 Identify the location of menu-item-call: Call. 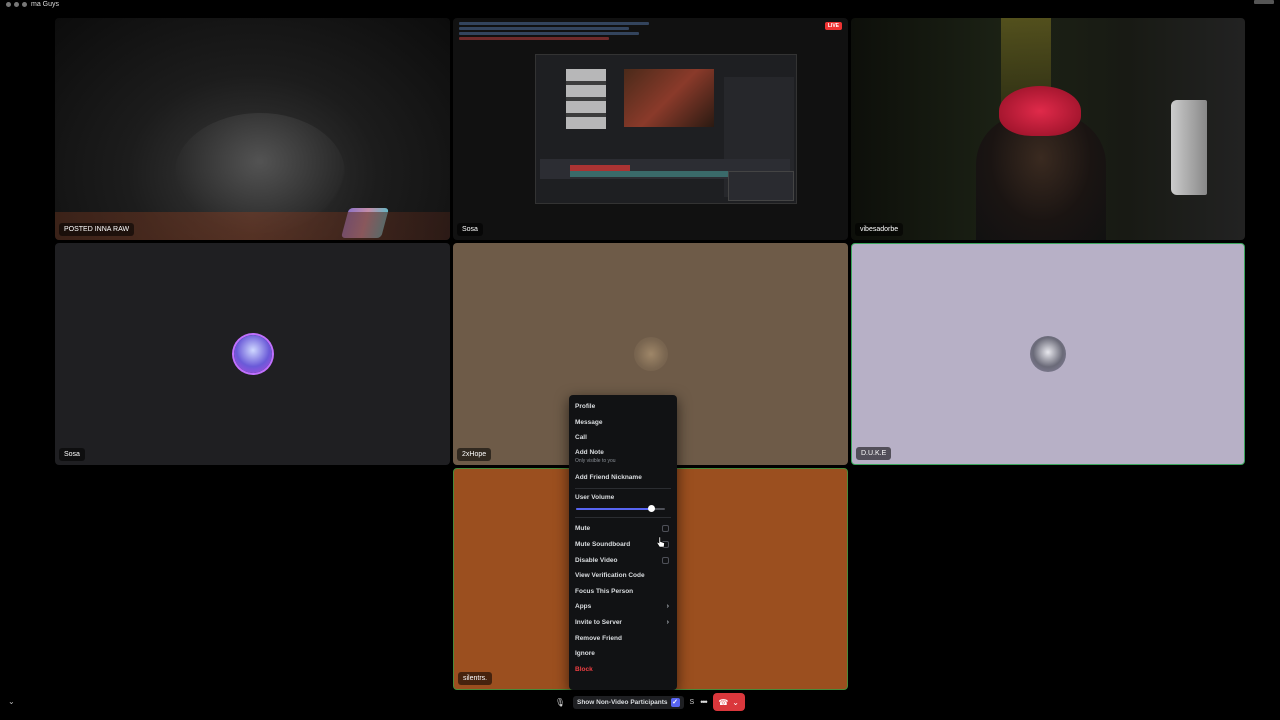
(623, 438).